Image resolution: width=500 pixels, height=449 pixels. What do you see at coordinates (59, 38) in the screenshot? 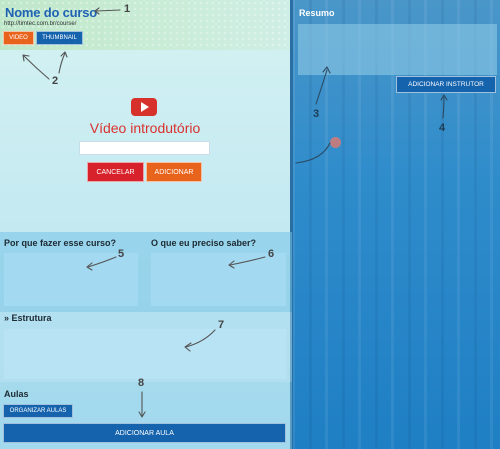
I see `thumbnail-button: THUMBNAIL` at bounding box center [59, 38].